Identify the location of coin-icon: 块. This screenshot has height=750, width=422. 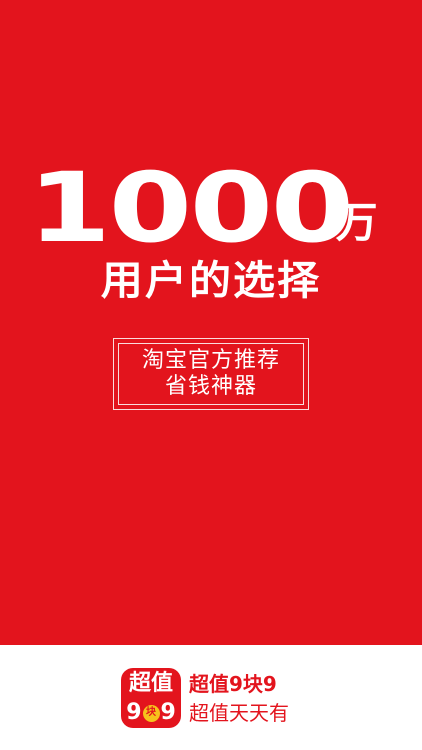
(151, 713).